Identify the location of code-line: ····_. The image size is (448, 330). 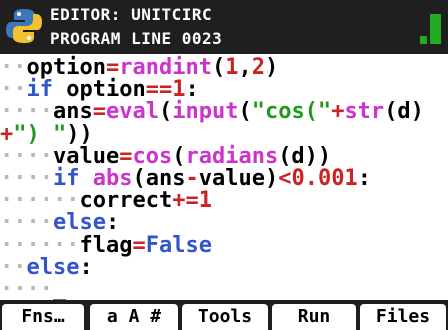
(224, 289).